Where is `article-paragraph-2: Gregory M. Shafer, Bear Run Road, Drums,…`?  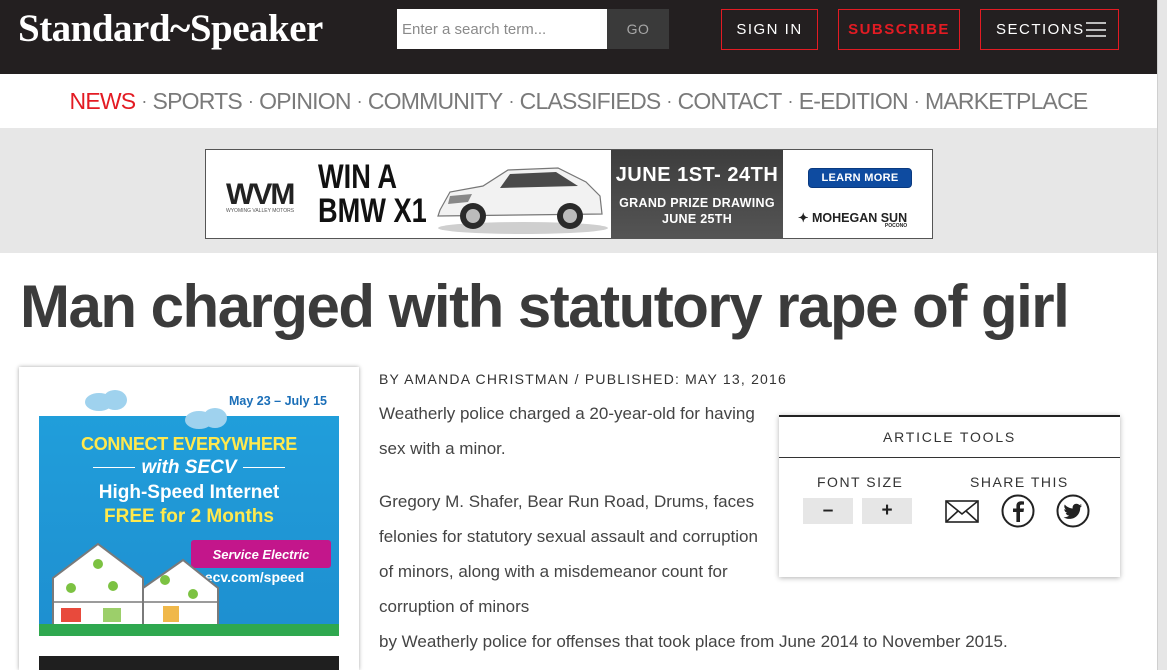
article-paragraph-2: Gregory M. Shafer, Bear Run Road, Drums,… is located at coordinates (568, 554).